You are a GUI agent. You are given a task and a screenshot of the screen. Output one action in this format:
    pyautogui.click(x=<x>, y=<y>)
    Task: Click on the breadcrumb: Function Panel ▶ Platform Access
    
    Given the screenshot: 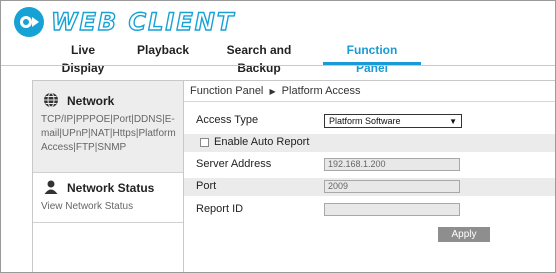 What is the action you would take?
    pyautogui.click(x=275, y=91)
    